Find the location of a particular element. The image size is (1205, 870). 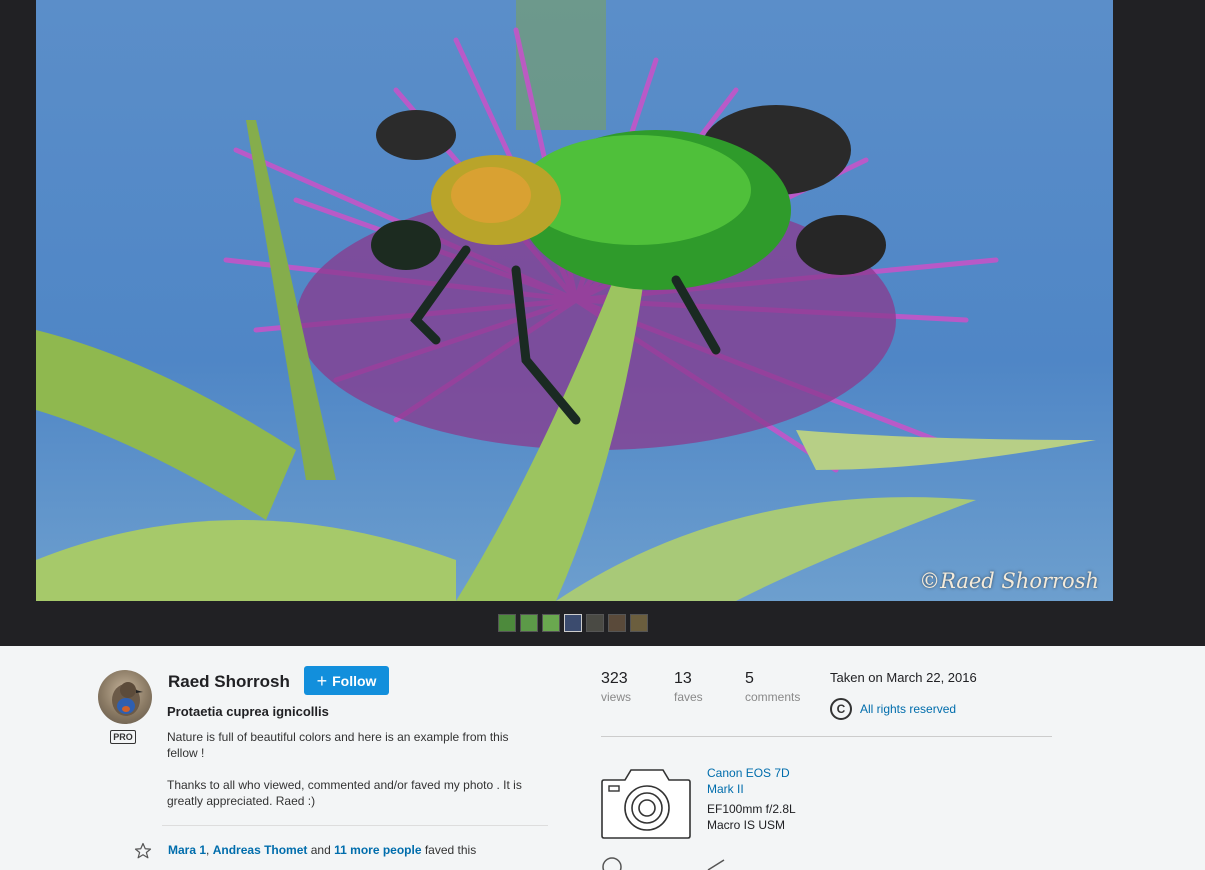

stat-views: 323 views is located at coordinates (616, 687).